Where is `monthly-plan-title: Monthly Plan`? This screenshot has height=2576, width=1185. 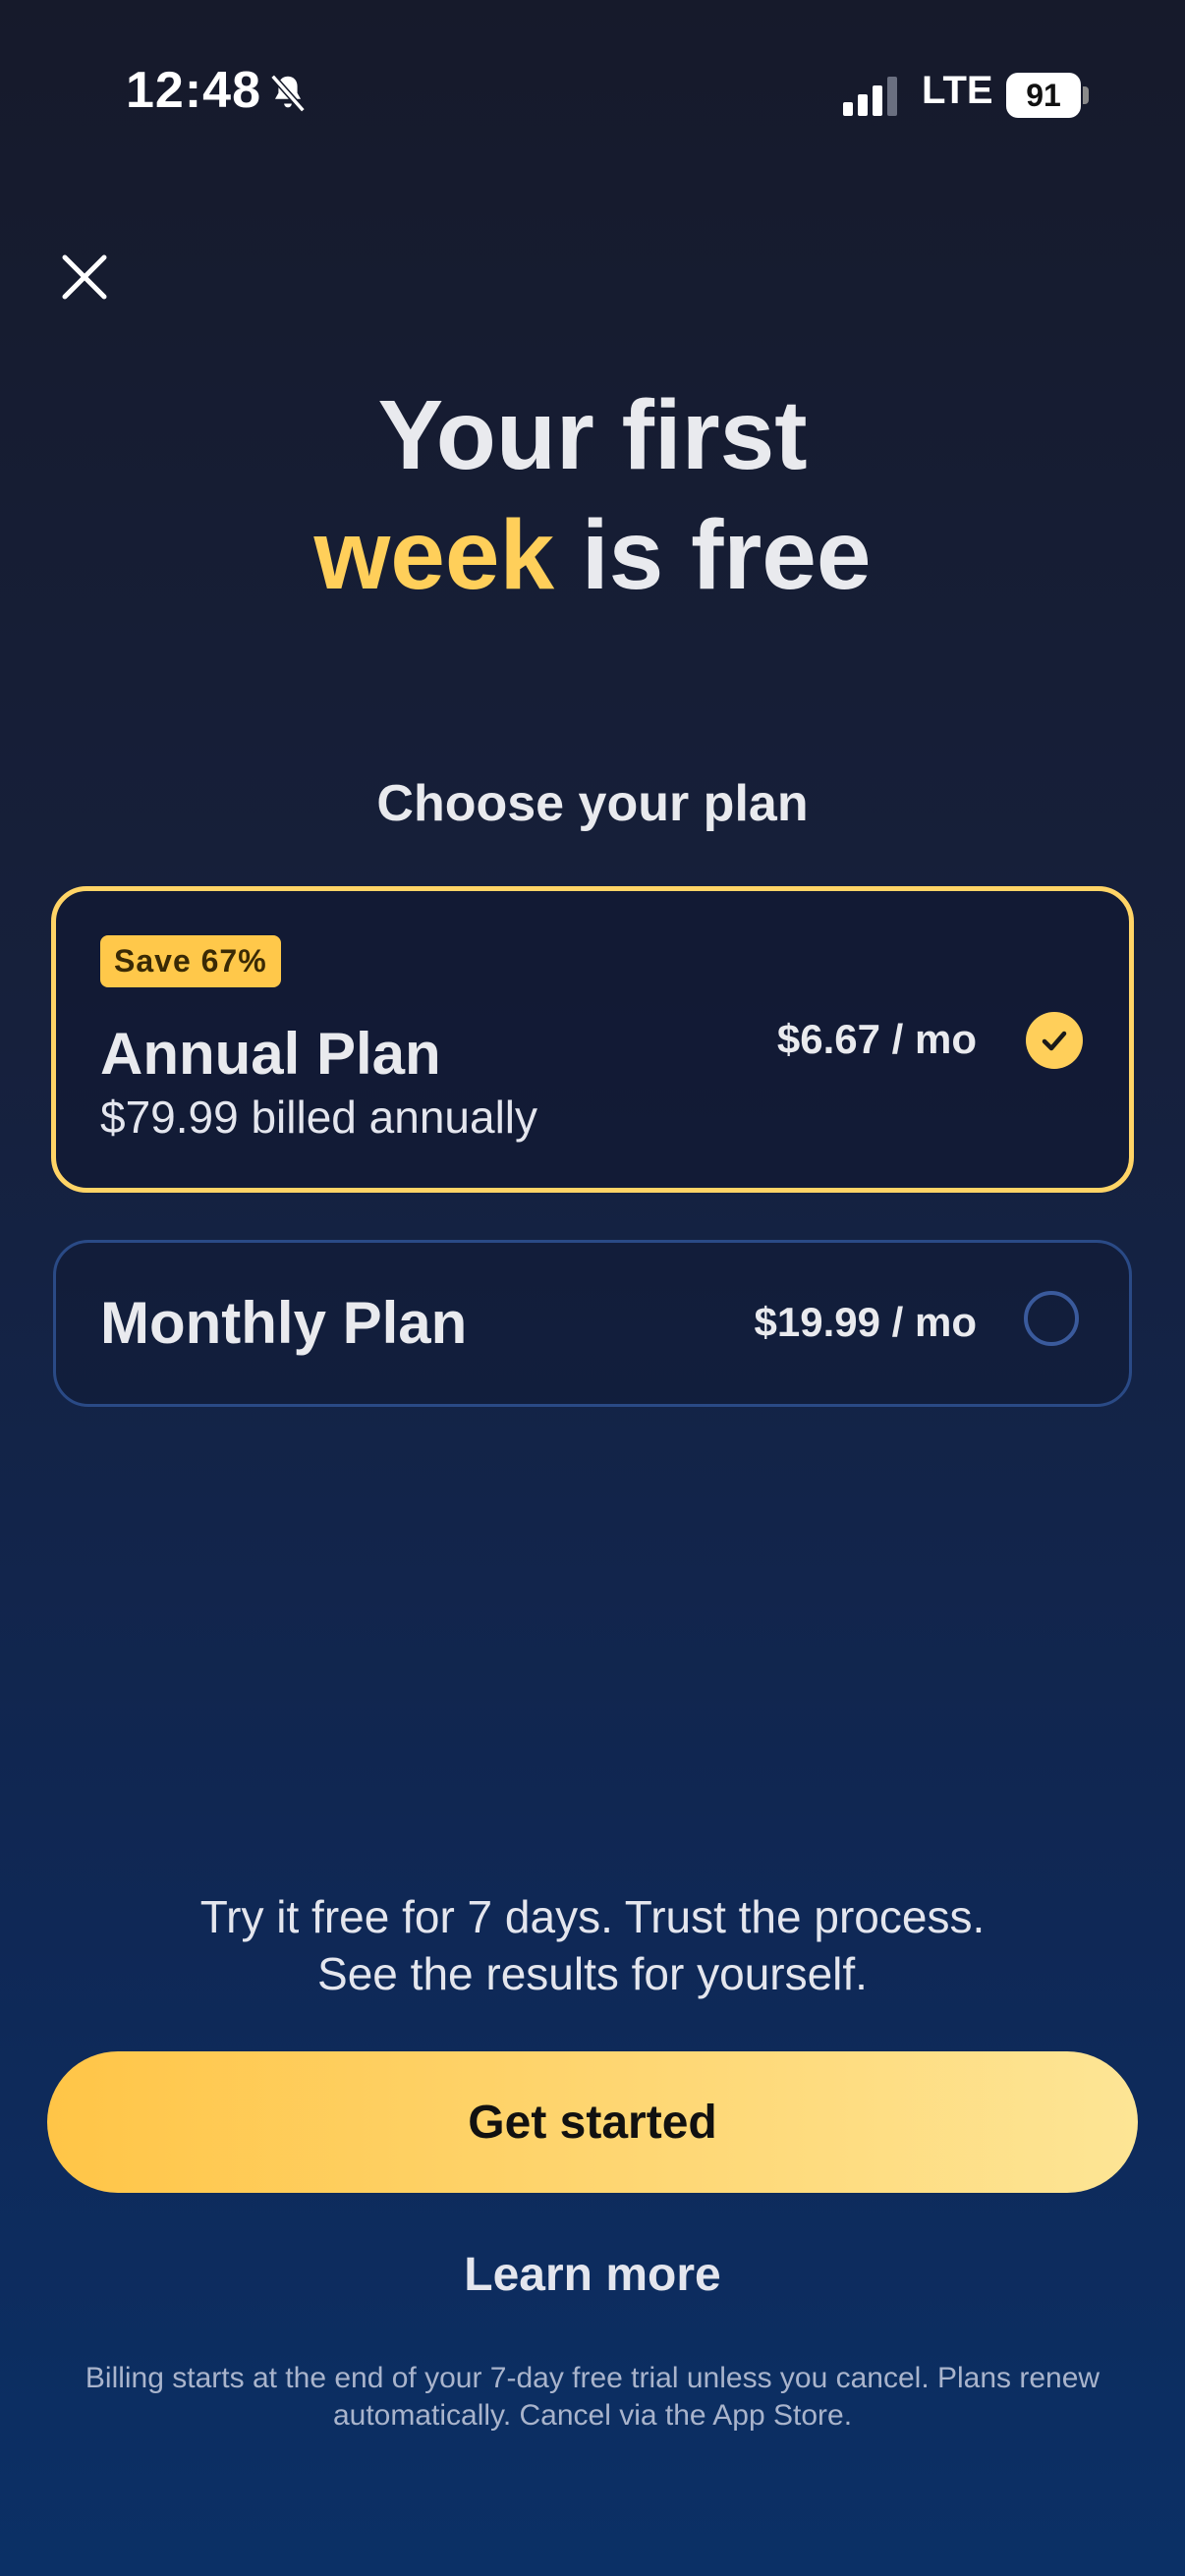 monthly-plan-title: Monthly Plan is located at coordinates (284, 1323).